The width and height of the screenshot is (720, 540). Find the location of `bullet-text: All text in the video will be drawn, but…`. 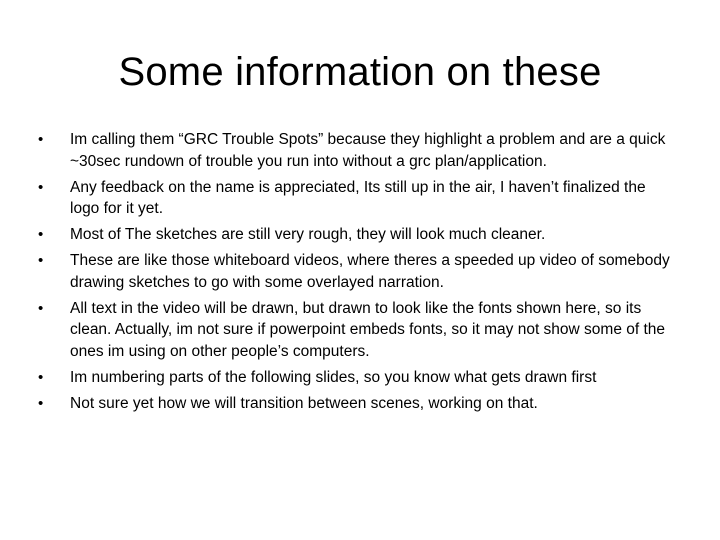

bullet-text: All text in the video will be drawn, but… is located at coordinates (368, 329).